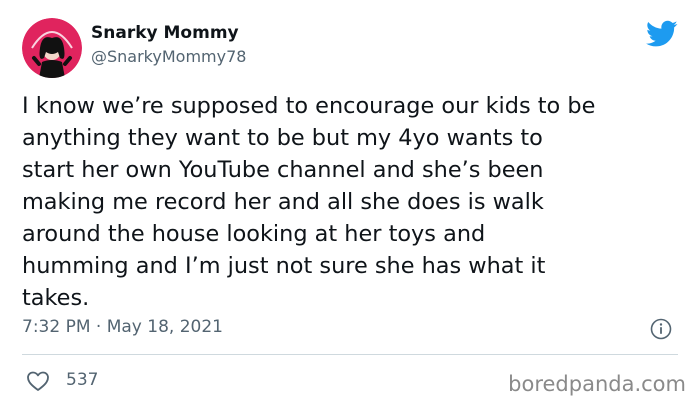 This screenshot has width=700, height=409. I want to click on author-display-name: Snarky Mommy, so click(165, 33).